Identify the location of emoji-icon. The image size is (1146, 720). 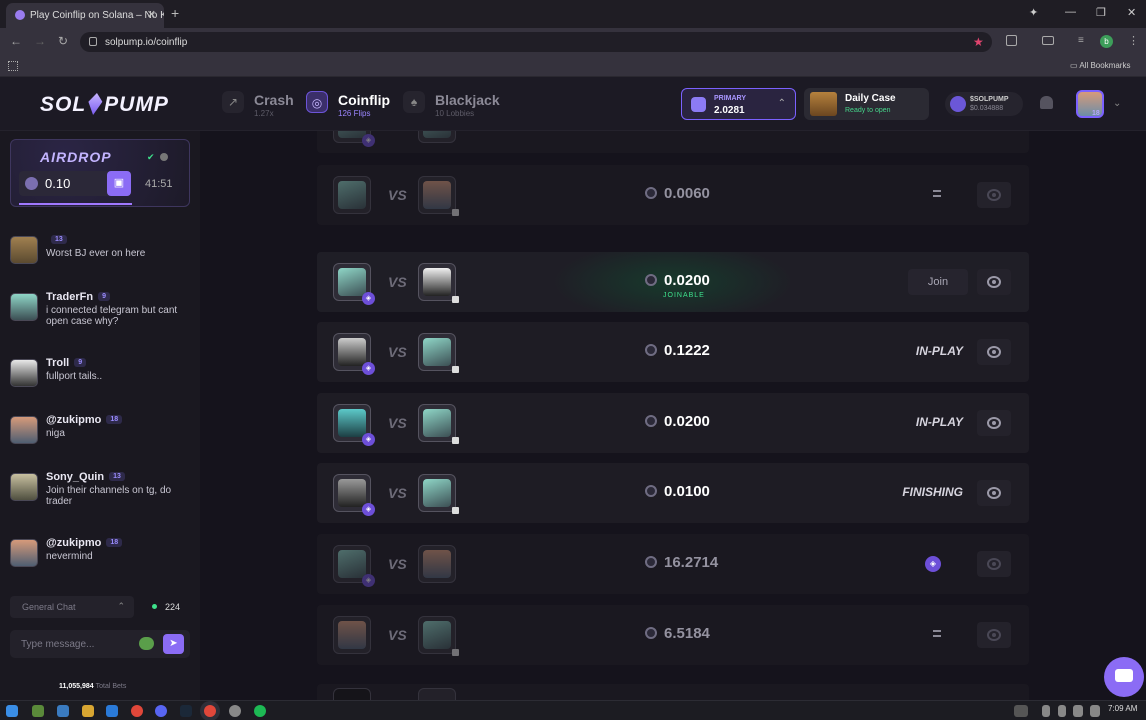
(146, 643).